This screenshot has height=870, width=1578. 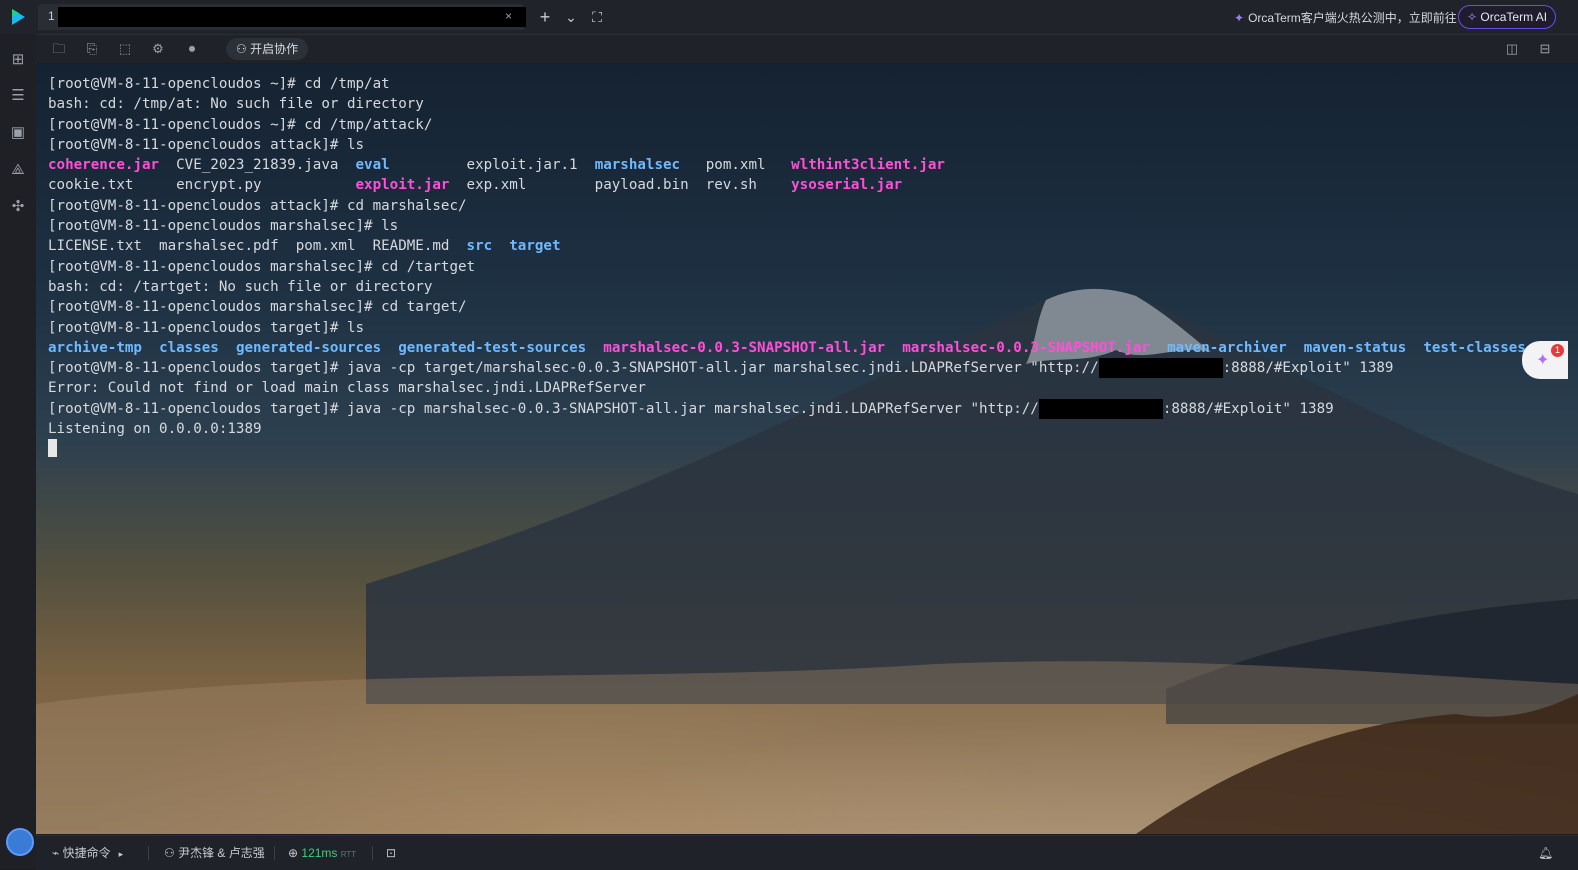 What do you see at coordinates (206, 327) in the screenshot?
I see `terminal-text: [root@VM-8-11-opencloudos target]# ls` at bounding box center [206, 327].